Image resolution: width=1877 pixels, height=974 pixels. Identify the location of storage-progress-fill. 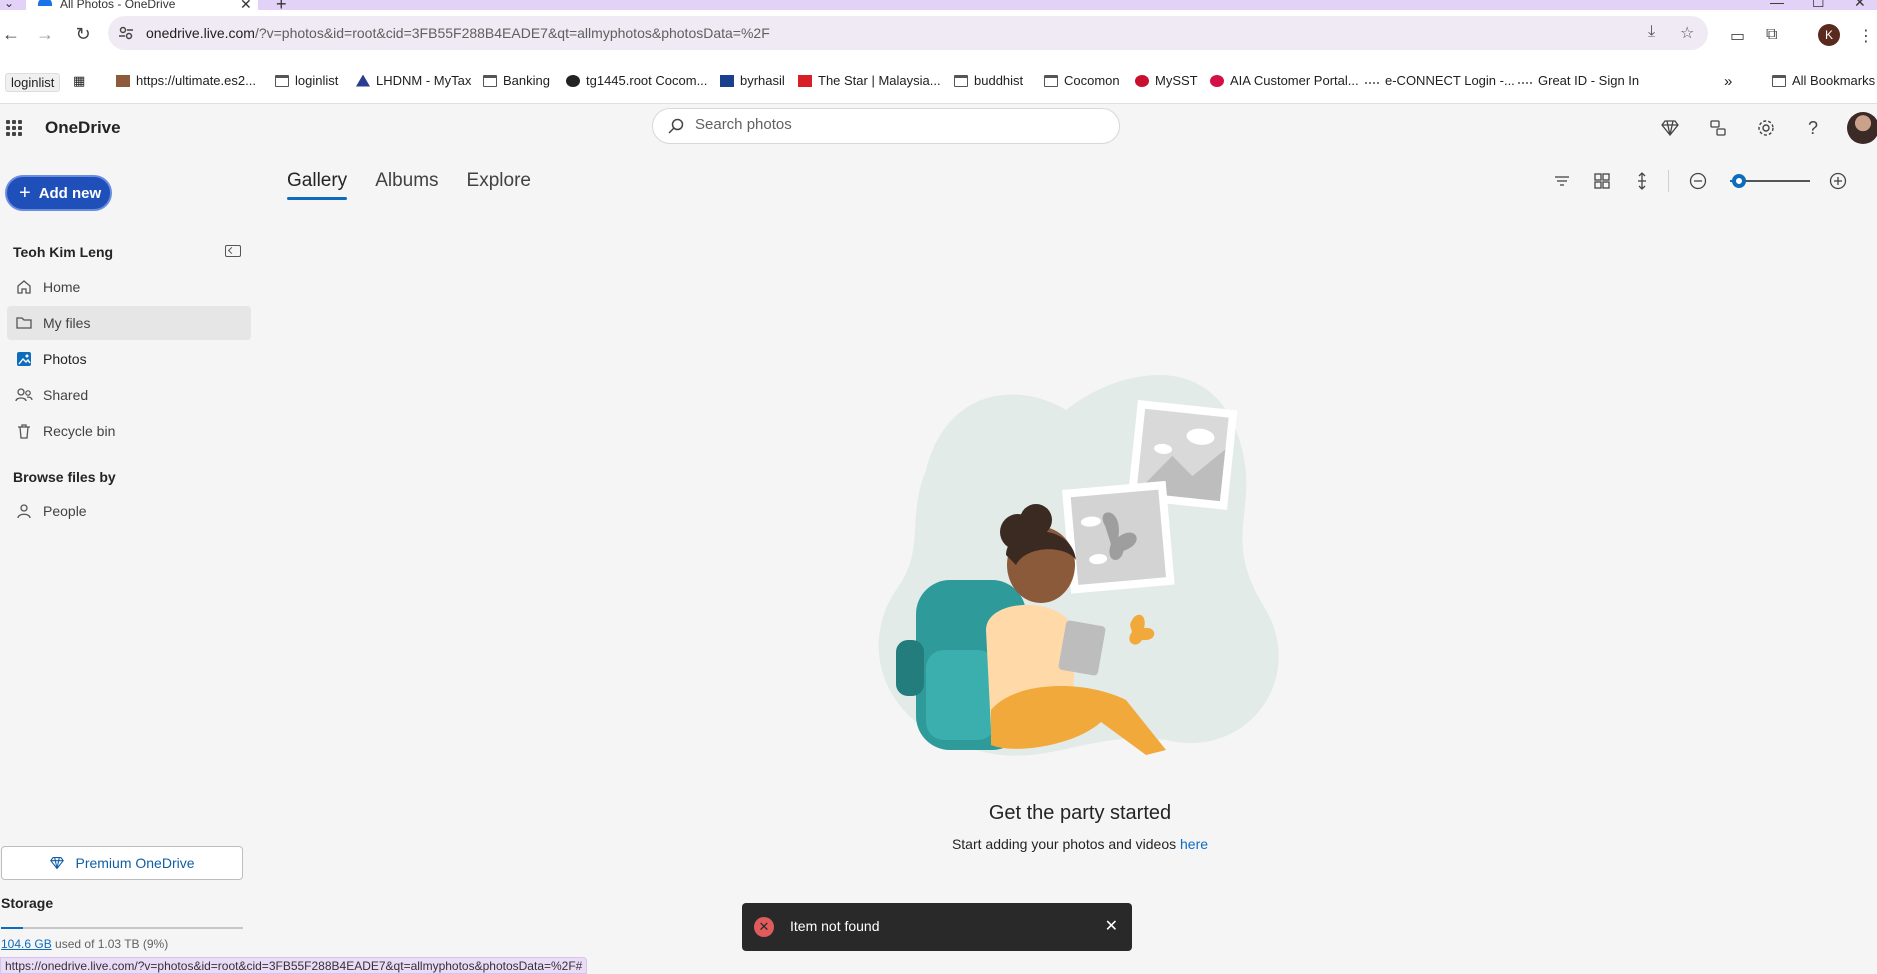
(12, 928).